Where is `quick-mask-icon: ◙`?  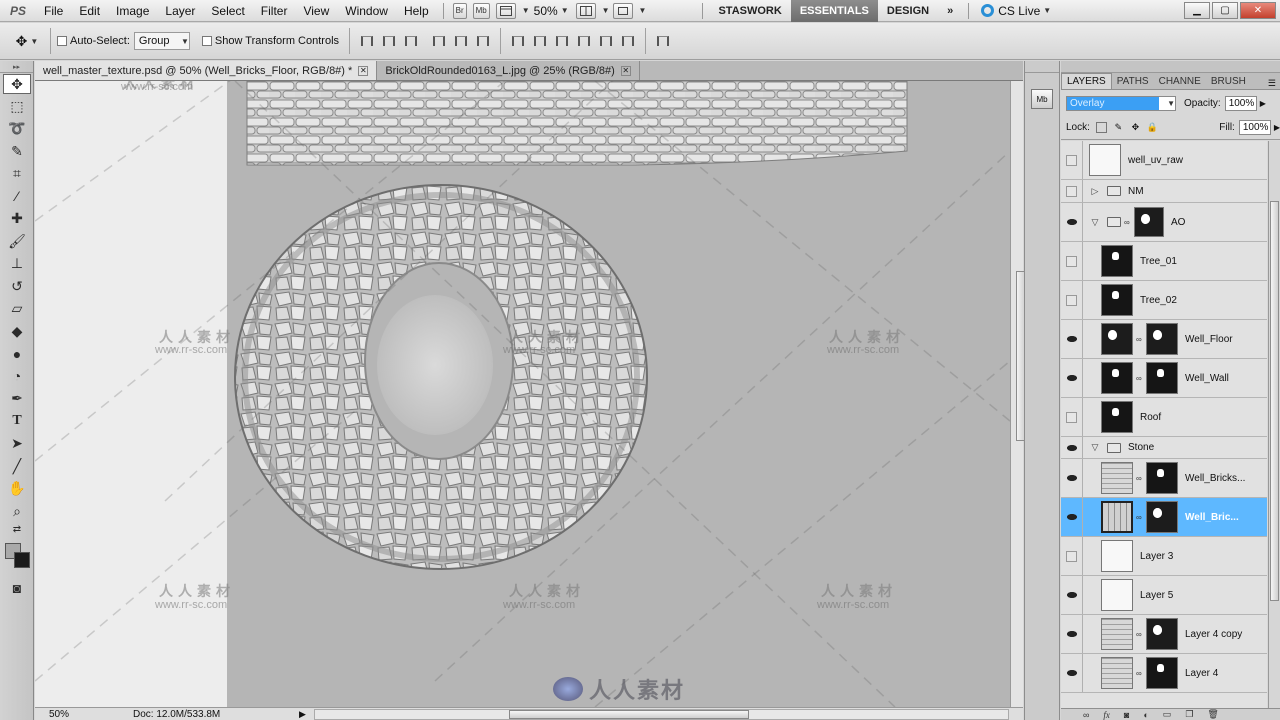
quick-mask-icon: ◙ is located at coordinates (17, 588).